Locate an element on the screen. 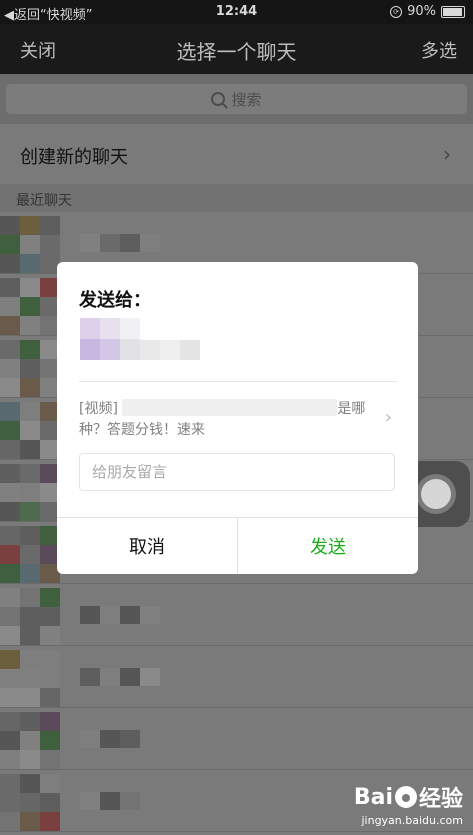  nav-bar: 关闭 选择一个聊天 多选 is located at coordinates (236, 49).